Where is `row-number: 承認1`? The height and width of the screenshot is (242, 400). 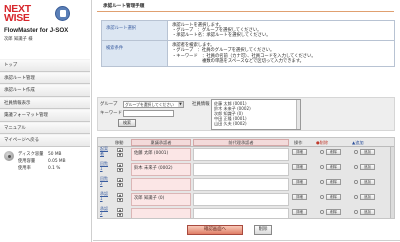 row-number: 承認1 is located at coordinates (104, 196).